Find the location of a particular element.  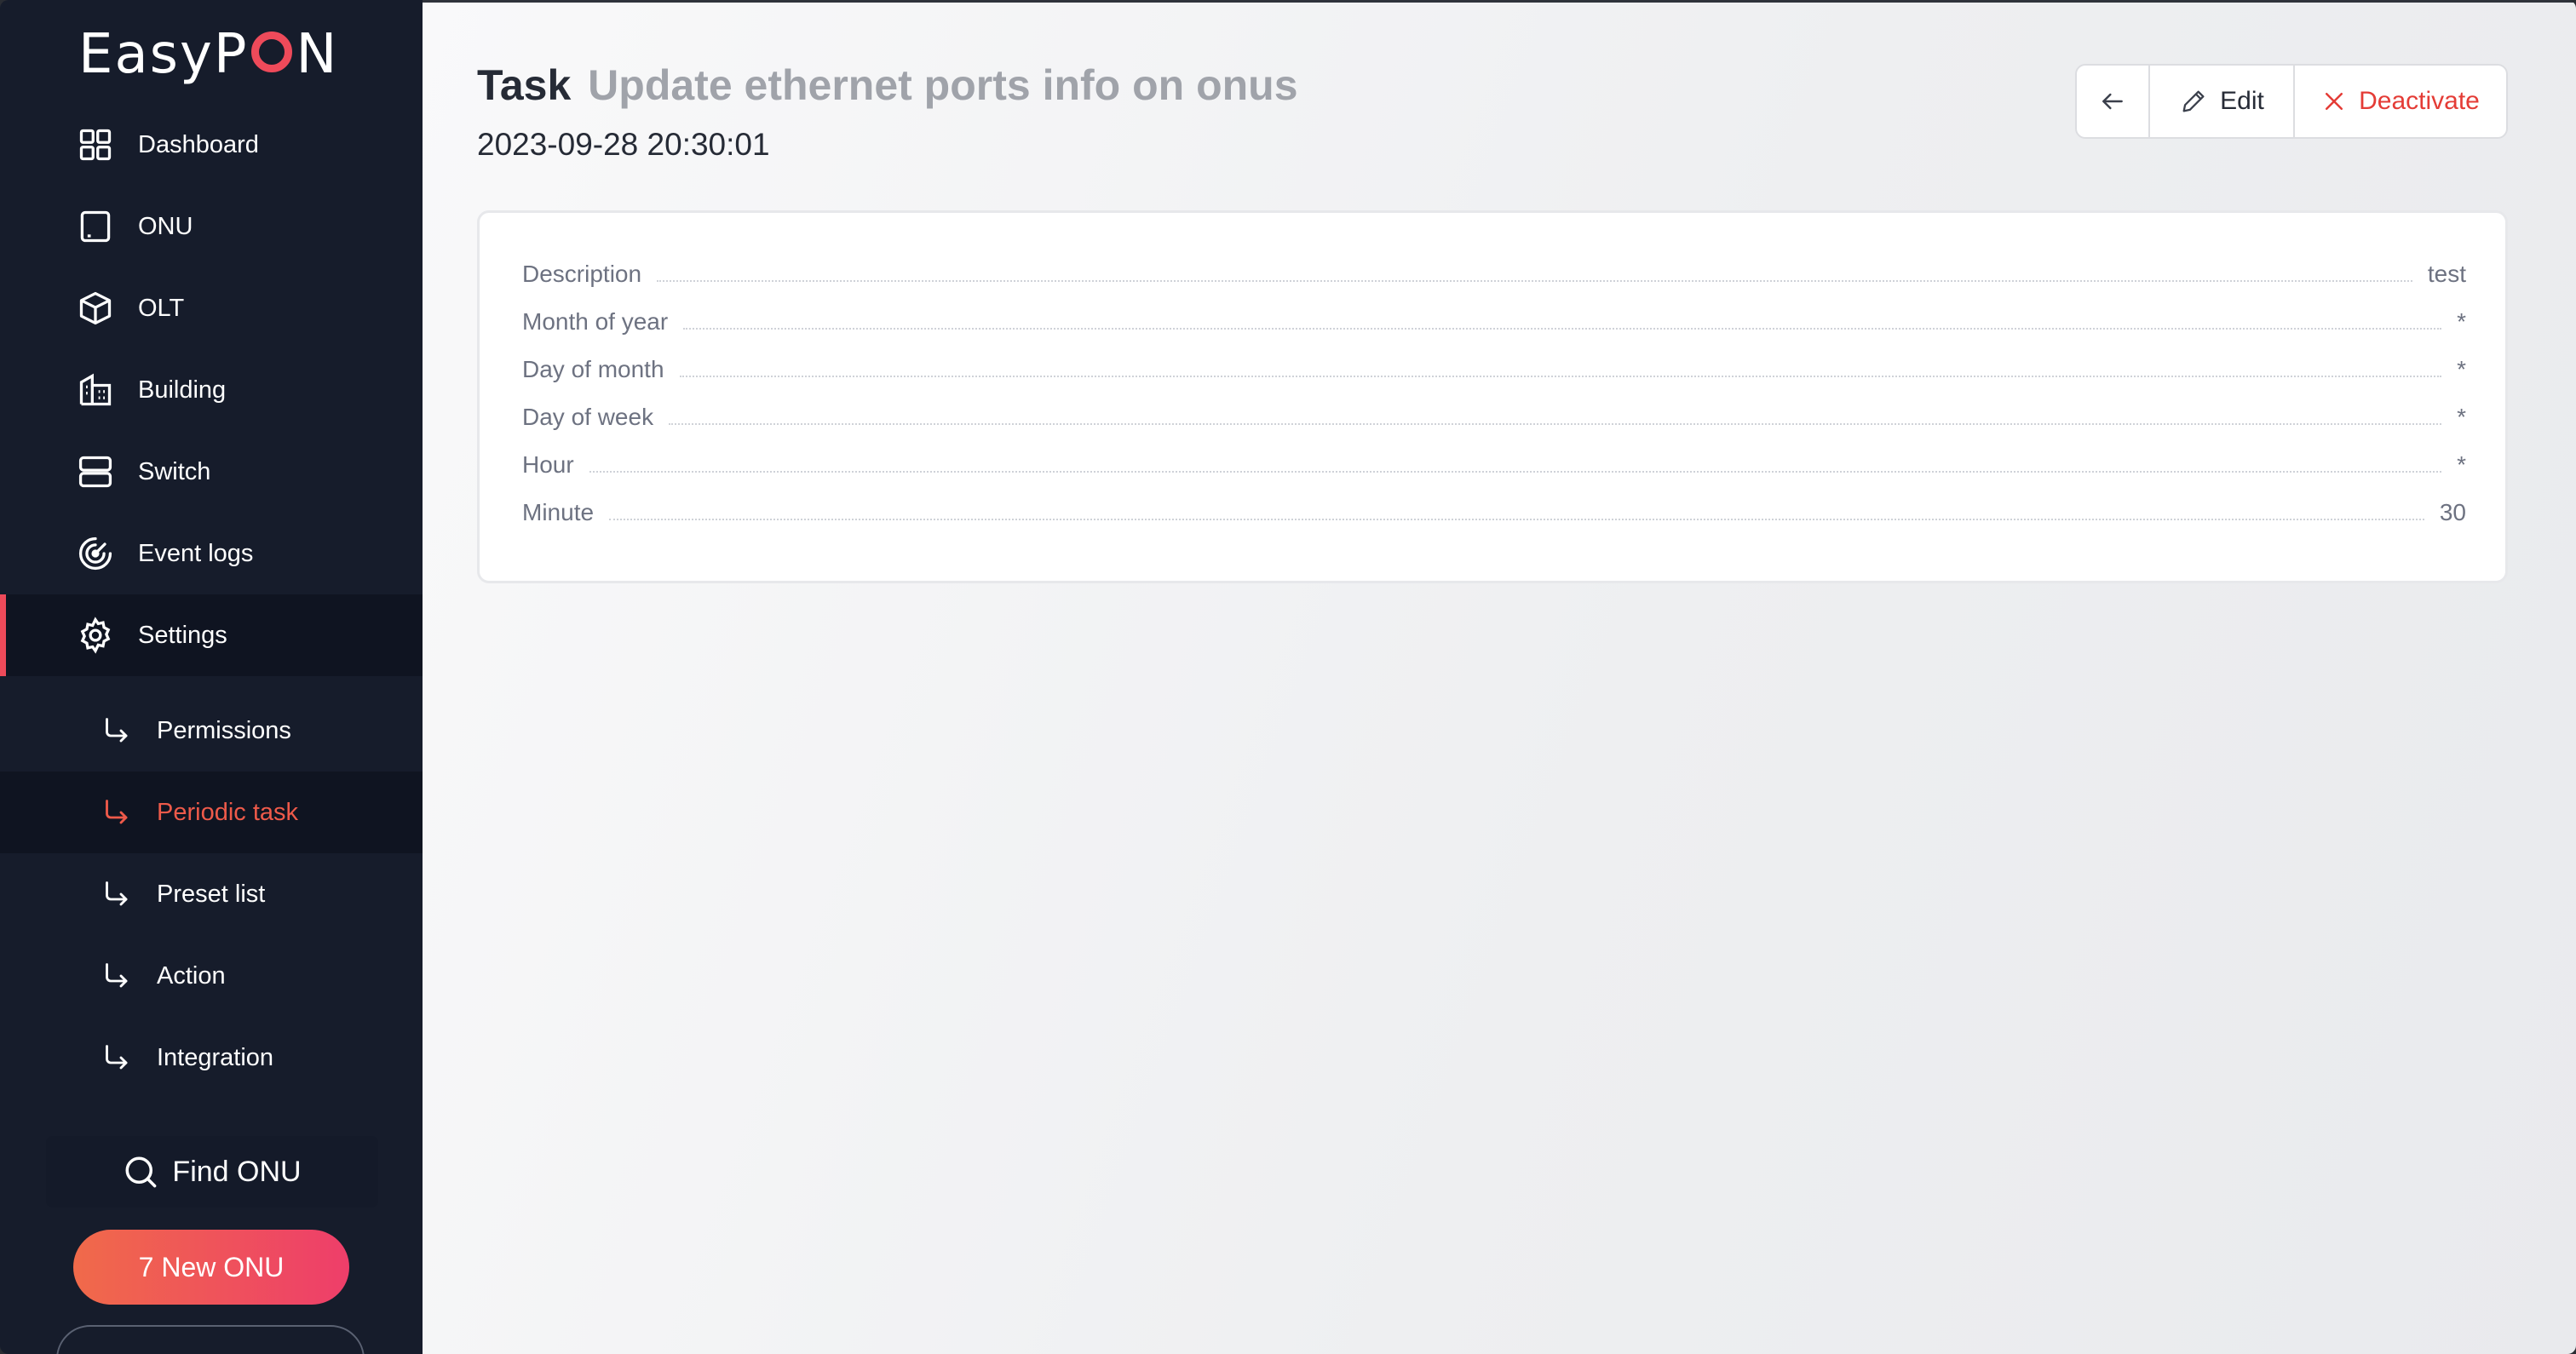

edit-label: Edit is located at coordinates (2242, 101).